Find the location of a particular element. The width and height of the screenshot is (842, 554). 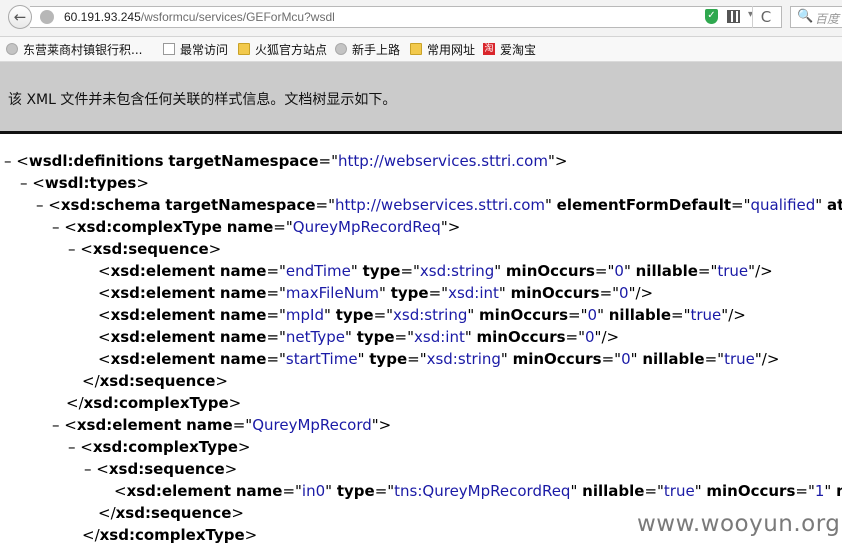

globe-icon is located at coordinates (341, 49).